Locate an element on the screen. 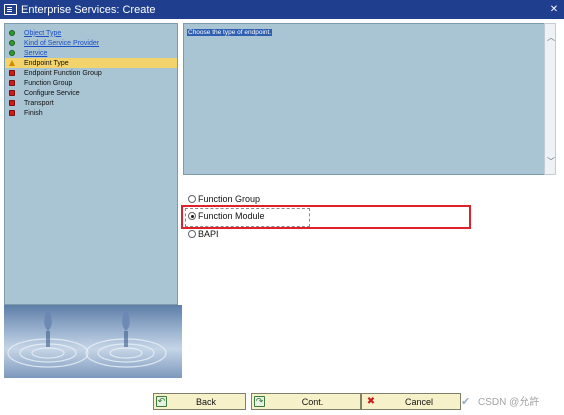 The height and width of the screenshot is (415, 564). cancel-button: ✖ Cancel is located at coordinates (411, 401).